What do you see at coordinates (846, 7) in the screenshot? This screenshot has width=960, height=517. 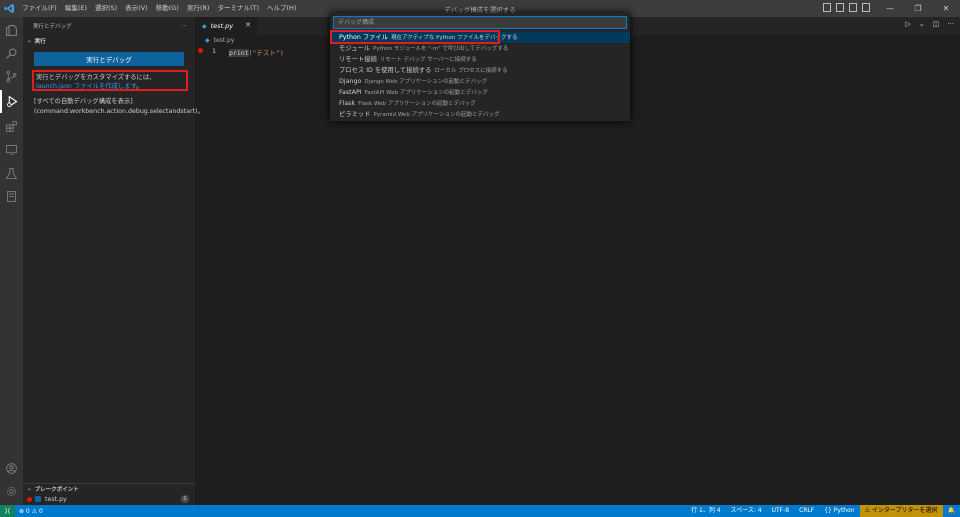 I see `layout-controls` at bounding box center [846, 7].